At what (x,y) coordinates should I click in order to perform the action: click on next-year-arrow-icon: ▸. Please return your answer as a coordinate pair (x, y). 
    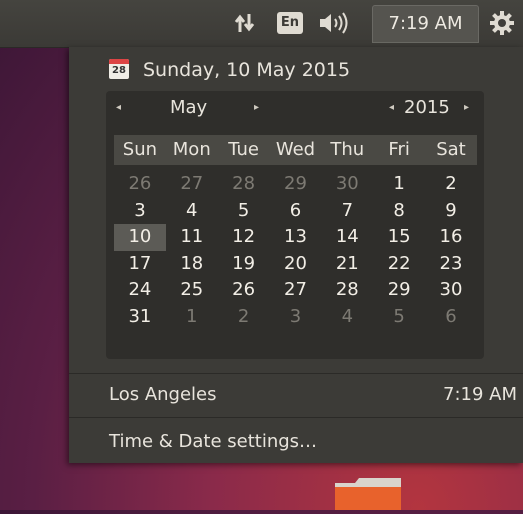
    Looking at the image, I should click on (466, 108).